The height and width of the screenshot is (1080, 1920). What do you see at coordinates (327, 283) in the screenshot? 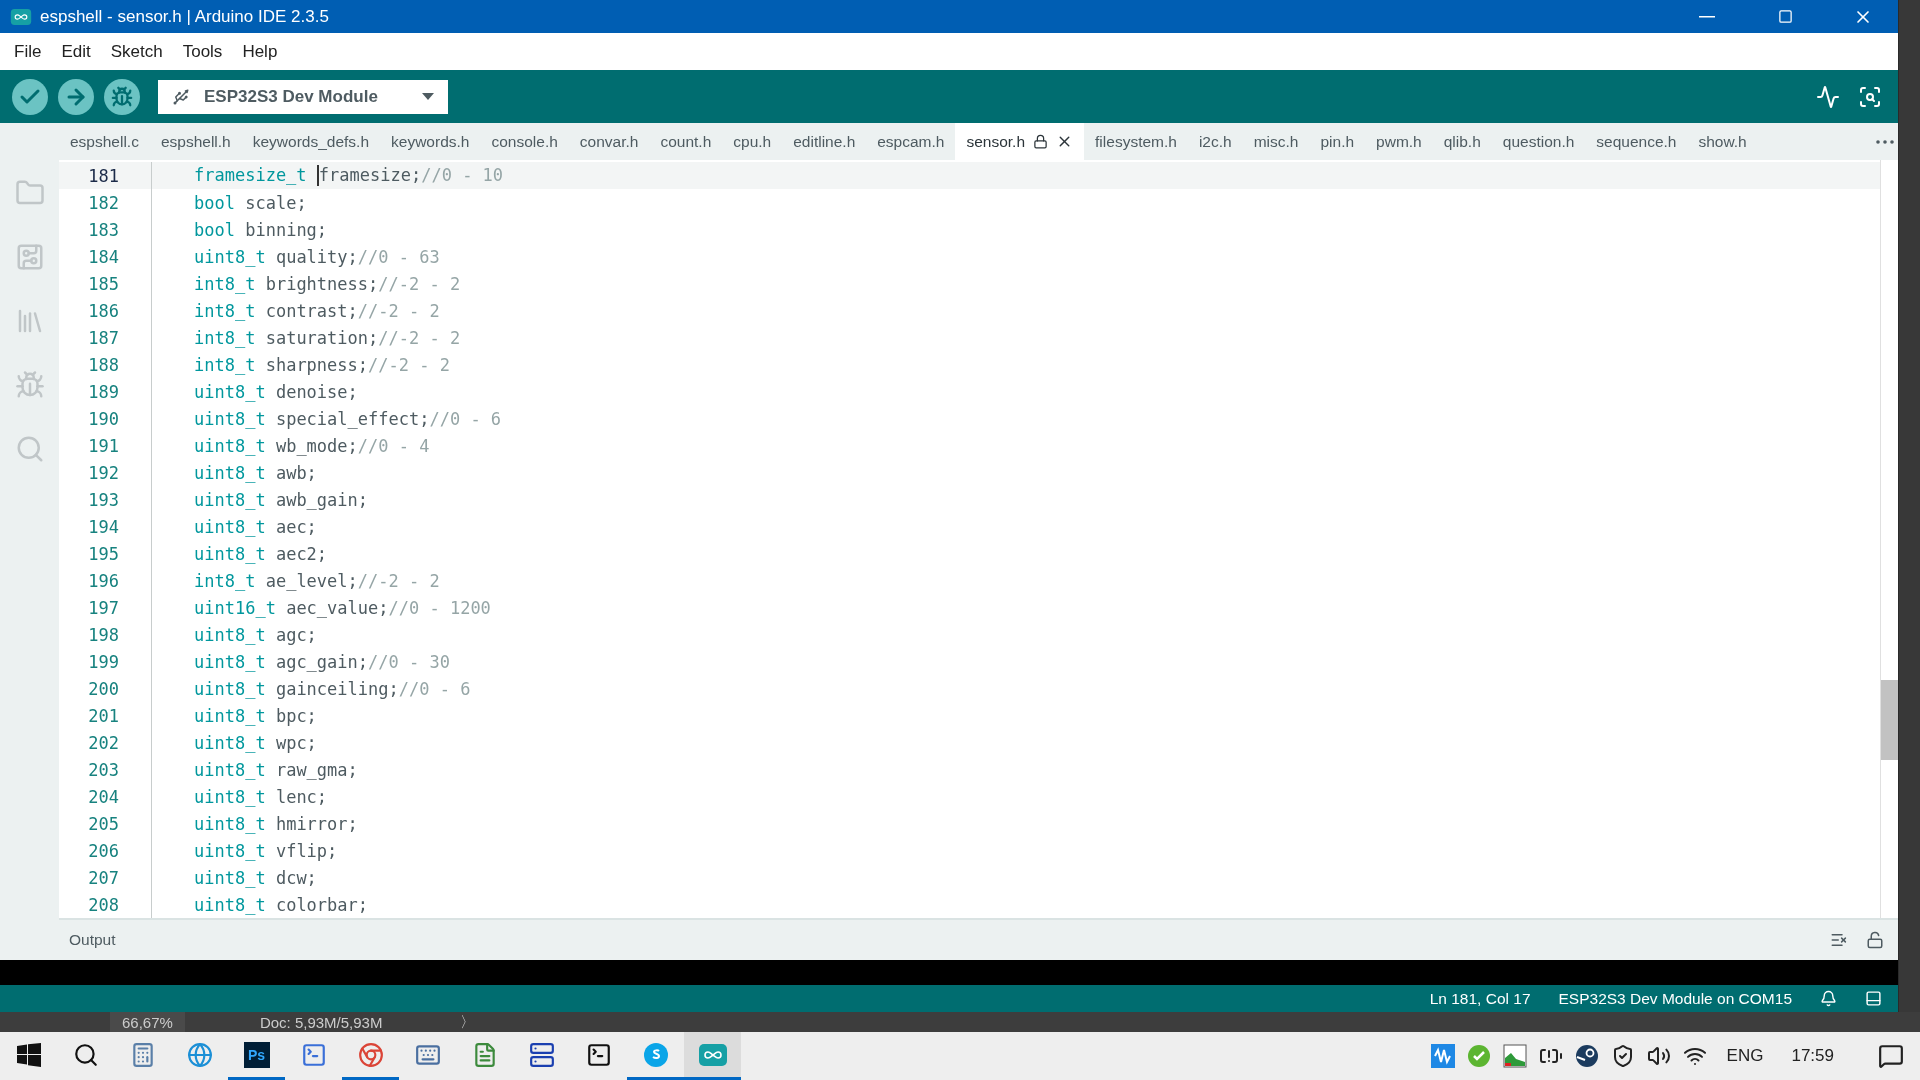
I see `code-line: int8_t brightness;//-2 - 2` at bounding box center [327, 283].